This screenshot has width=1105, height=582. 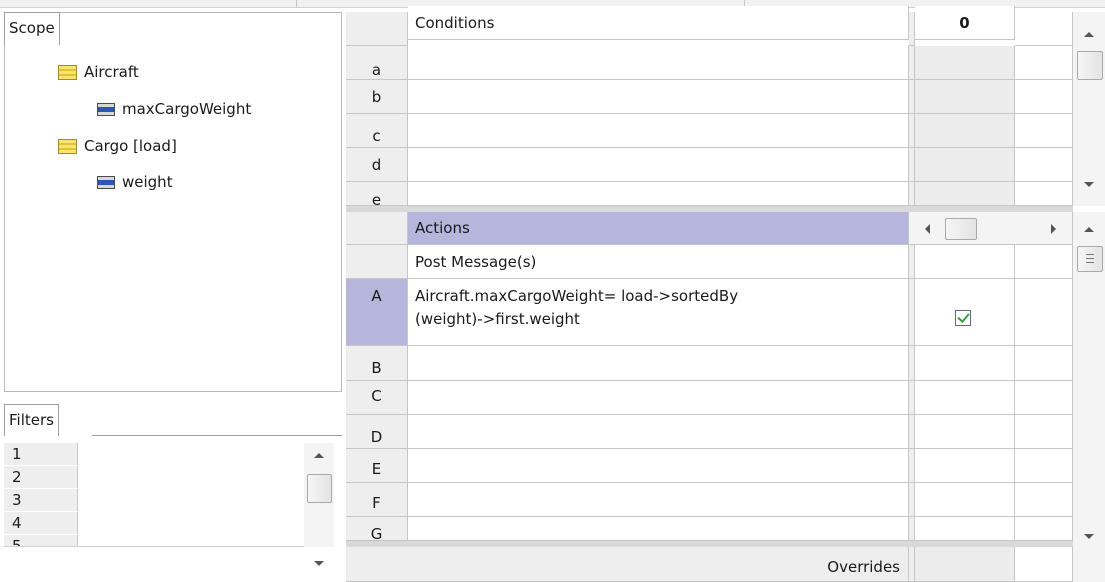 What do you see at coordinates (130, 146) in the screenshot?
I see `tree-item-label: Cargo [load]` at bounding box center [130, 146].